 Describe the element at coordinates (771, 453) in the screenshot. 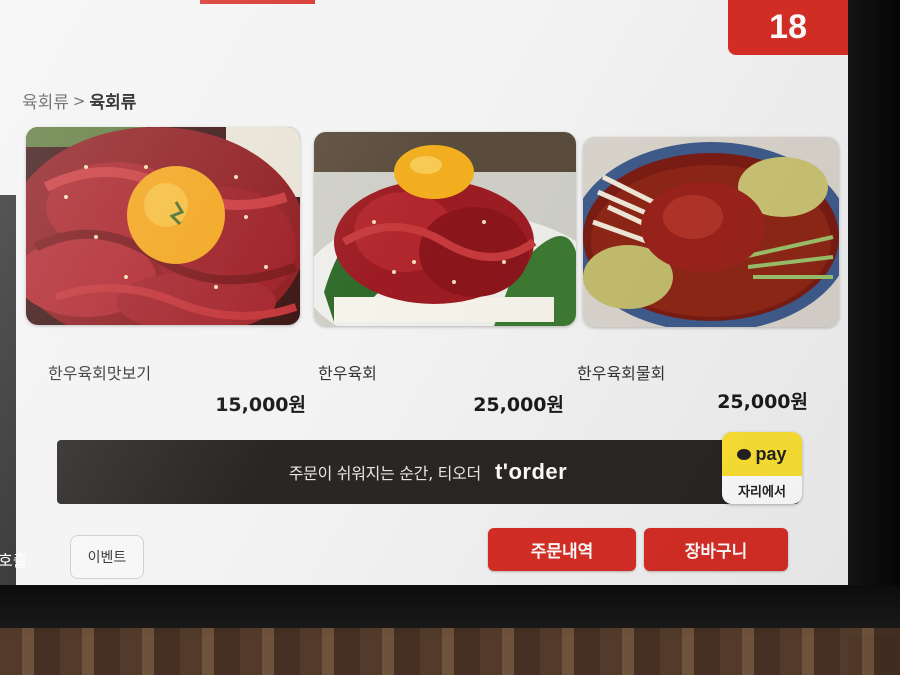

I see `pay-label: pay` at that location.